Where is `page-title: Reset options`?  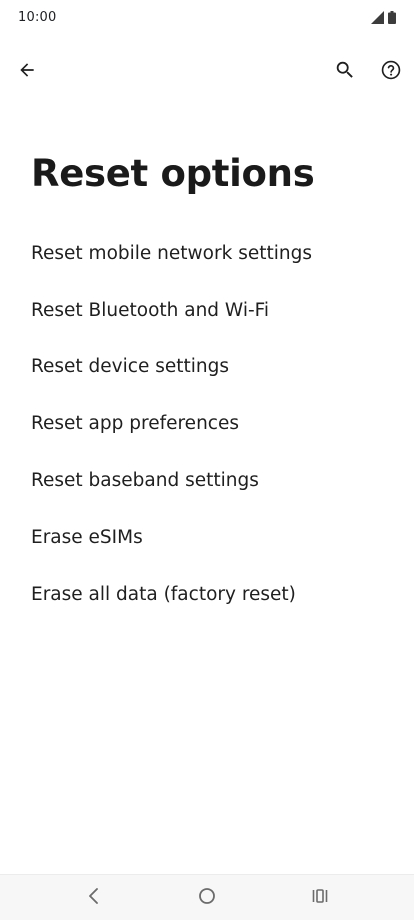 page-title: Reset options is located at coordinates (173, 173).